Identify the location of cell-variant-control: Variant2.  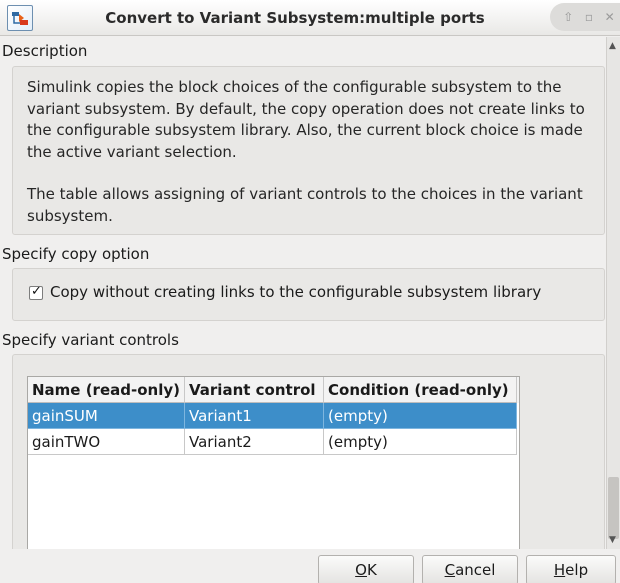
(254, 442).